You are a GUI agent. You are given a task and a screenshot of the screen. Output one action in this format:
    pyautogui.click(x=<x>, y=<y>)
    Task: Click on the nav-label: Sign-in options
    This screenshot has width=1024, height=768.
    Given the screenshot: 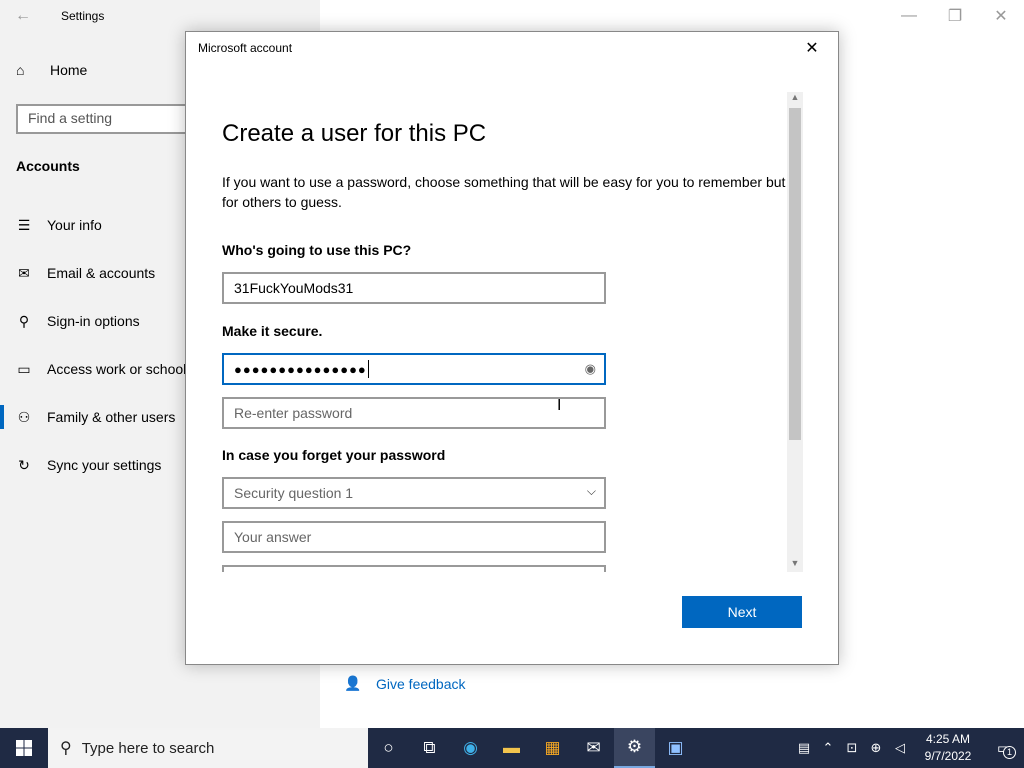 What is the action you would take?
    pyautogui.click(x=93, y=321)
    